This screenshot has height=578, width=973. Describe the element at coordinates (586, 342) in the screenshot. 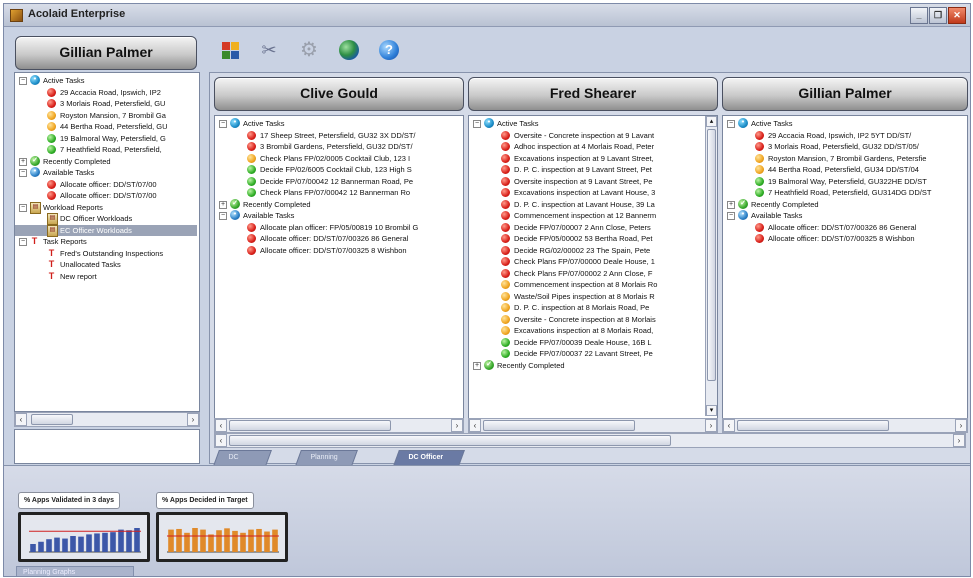

I see `tree-item: Decide FP/07/00039 Deale House, 16B L` at that location.